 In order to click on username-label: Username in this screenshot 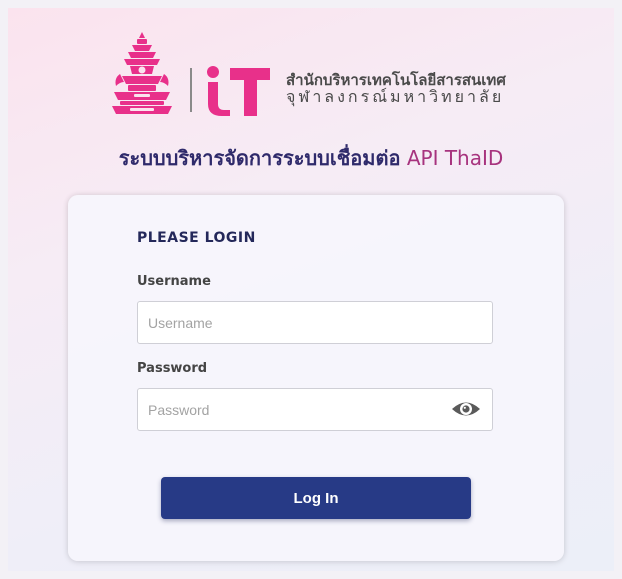, I will do `click(174, 281)`.